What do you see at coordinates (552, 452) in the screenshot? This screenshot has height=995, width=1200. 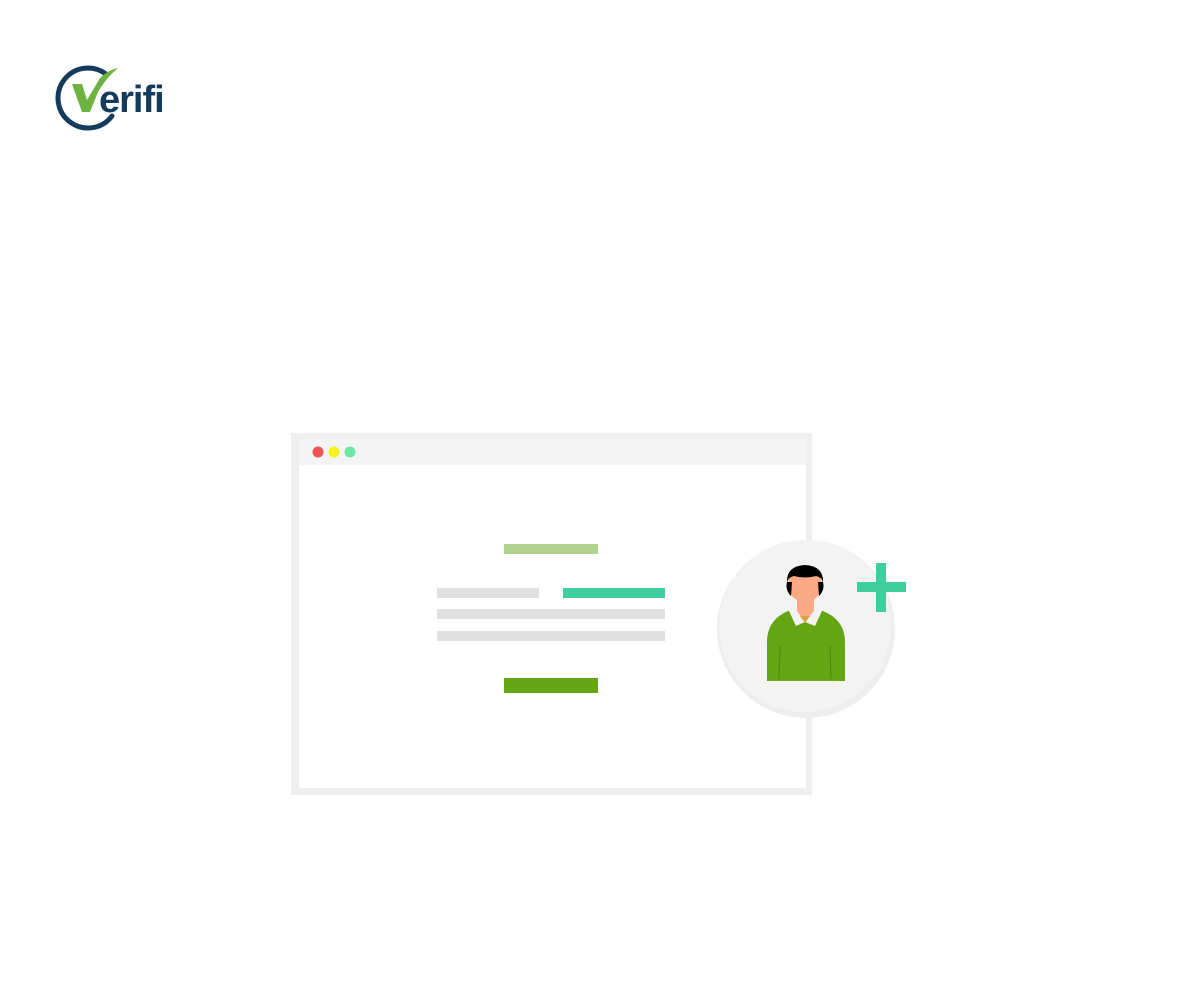 I see `browser-titlebar` at bounding box center [552, 452].